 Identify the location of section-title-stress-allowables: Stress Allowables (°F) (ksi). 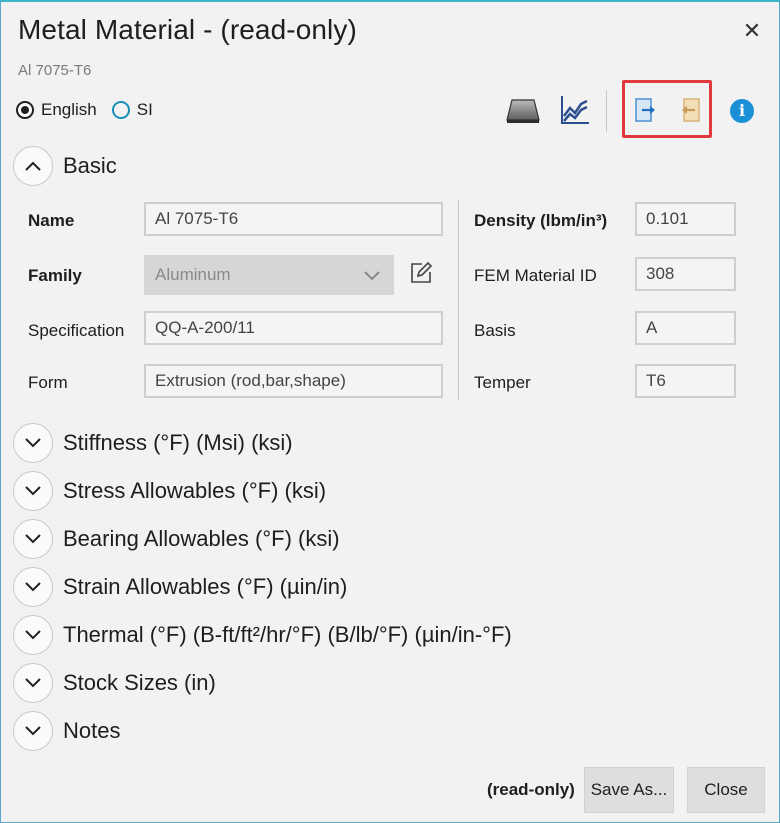
(195, 490).